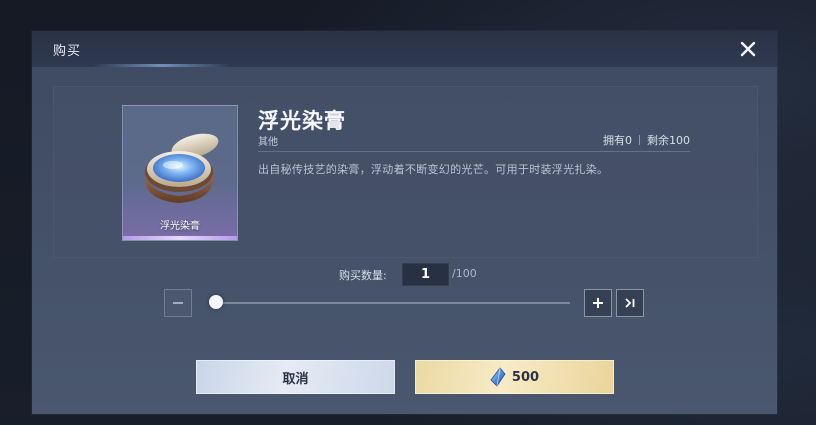 Image resolution: width=816 pixels, height=425 pixels. I want to click on quantity-slider-thumb, so click(215, 302).